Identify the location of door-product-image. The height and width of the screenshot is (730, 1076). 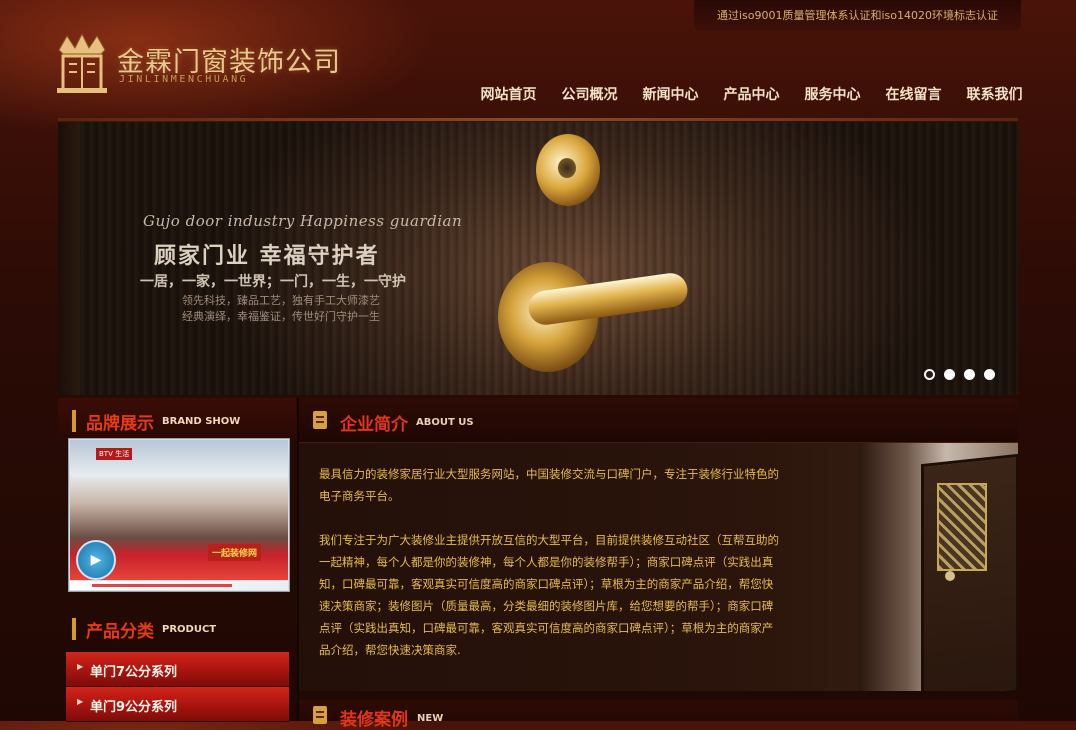
(938, 567).